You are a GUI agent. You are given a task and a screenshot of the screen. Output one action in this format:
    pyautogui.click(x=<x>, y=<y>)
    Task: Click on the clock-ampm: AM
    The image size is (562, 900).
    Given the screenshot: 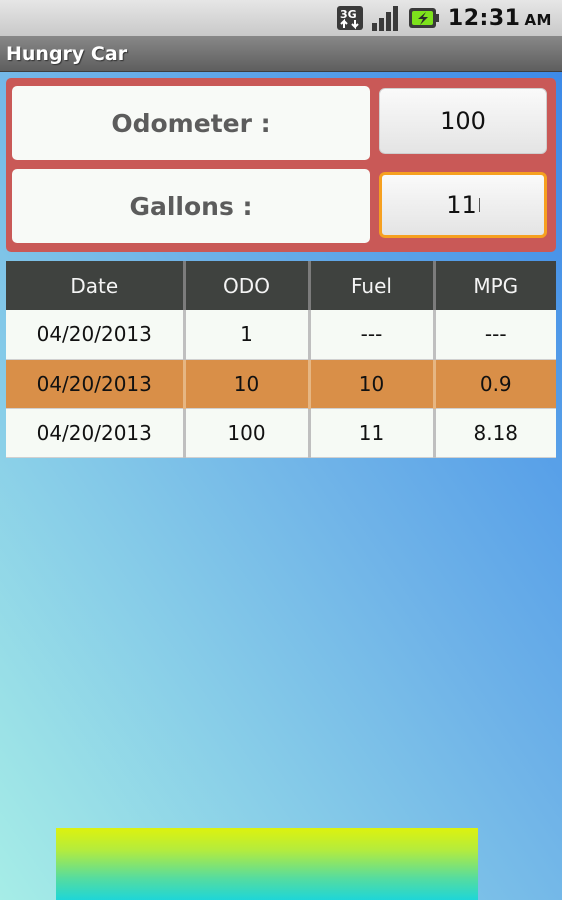 What is the action you would take?
    pyautogui.click(x=538, y=19)
    